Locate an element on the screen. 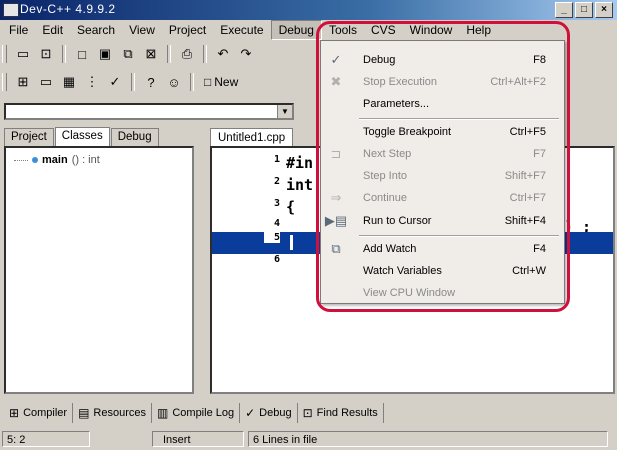  menu-item-debug: ✓ Debug F8 is located at coordinates (442, 60).